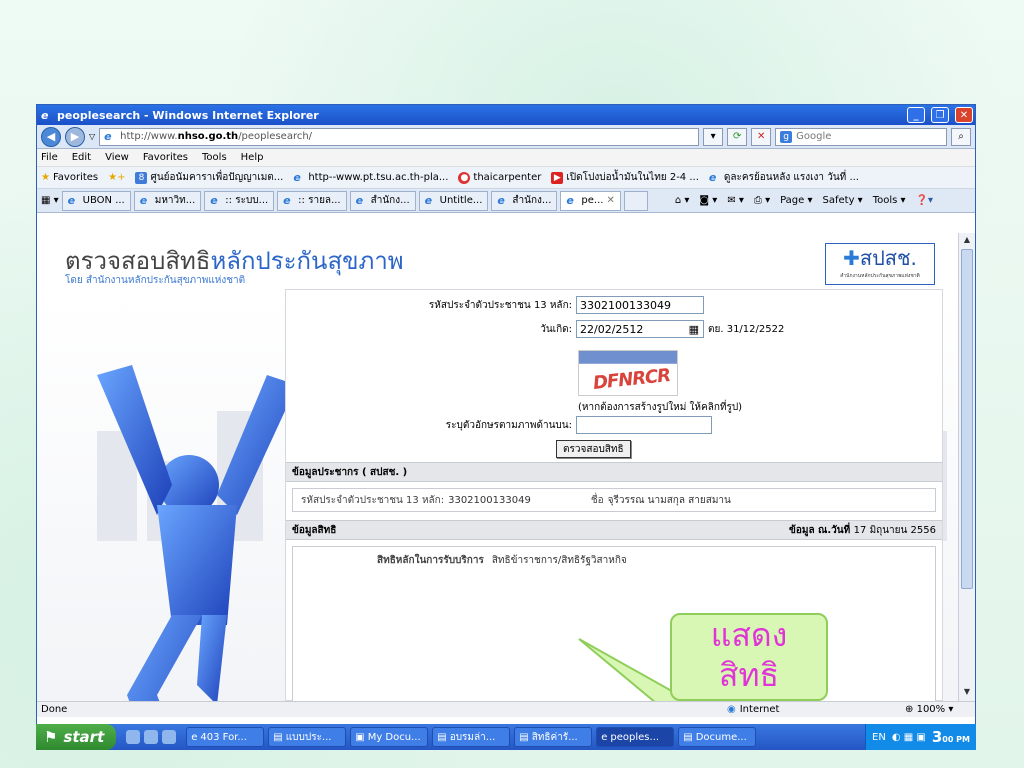 This screenshot has height=768, width=1024. Describe the element at coordinates (961, 136) in the screenshot. I see `search-icon: ⌕` at that location.